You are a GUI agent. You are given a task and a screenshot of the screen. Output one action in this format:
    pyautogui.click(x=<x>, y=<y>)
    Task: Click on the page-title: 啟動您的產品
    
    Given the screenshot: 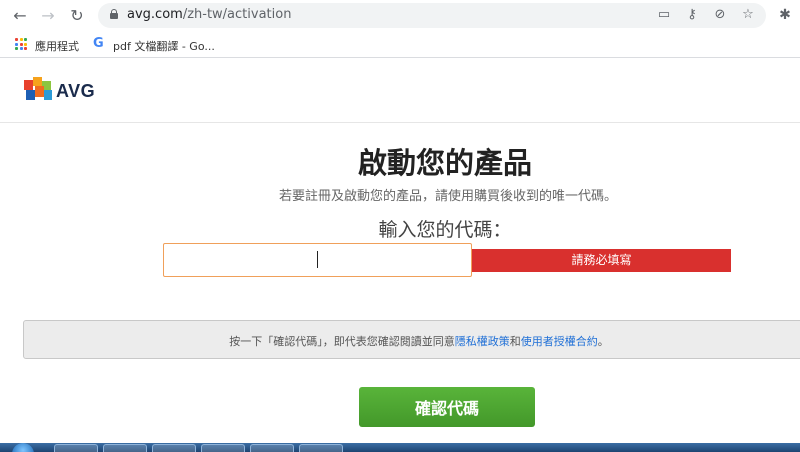 What is the action you would take?
    pyautogui.click(x=444, y=163)
    